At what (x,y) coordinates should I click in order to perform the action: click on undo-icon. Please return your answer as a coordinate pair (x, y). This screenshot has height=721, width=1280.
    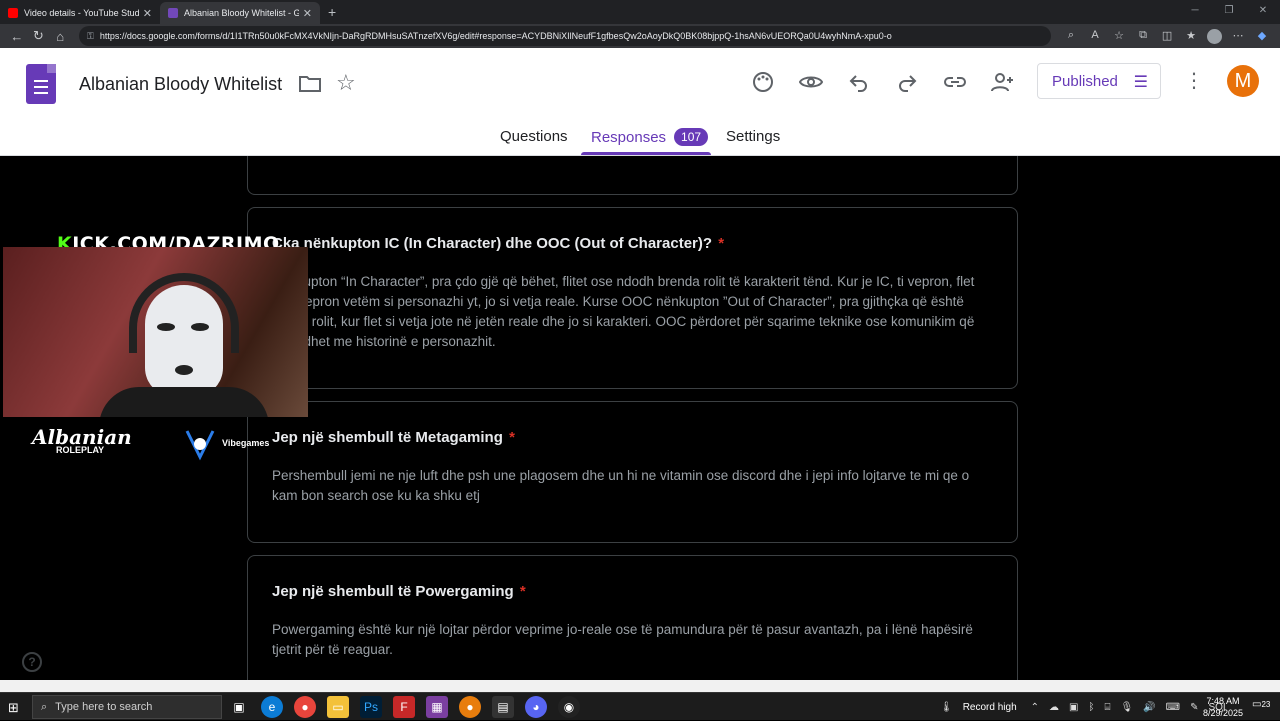
    Looking at the image, I should click on (859, 82).